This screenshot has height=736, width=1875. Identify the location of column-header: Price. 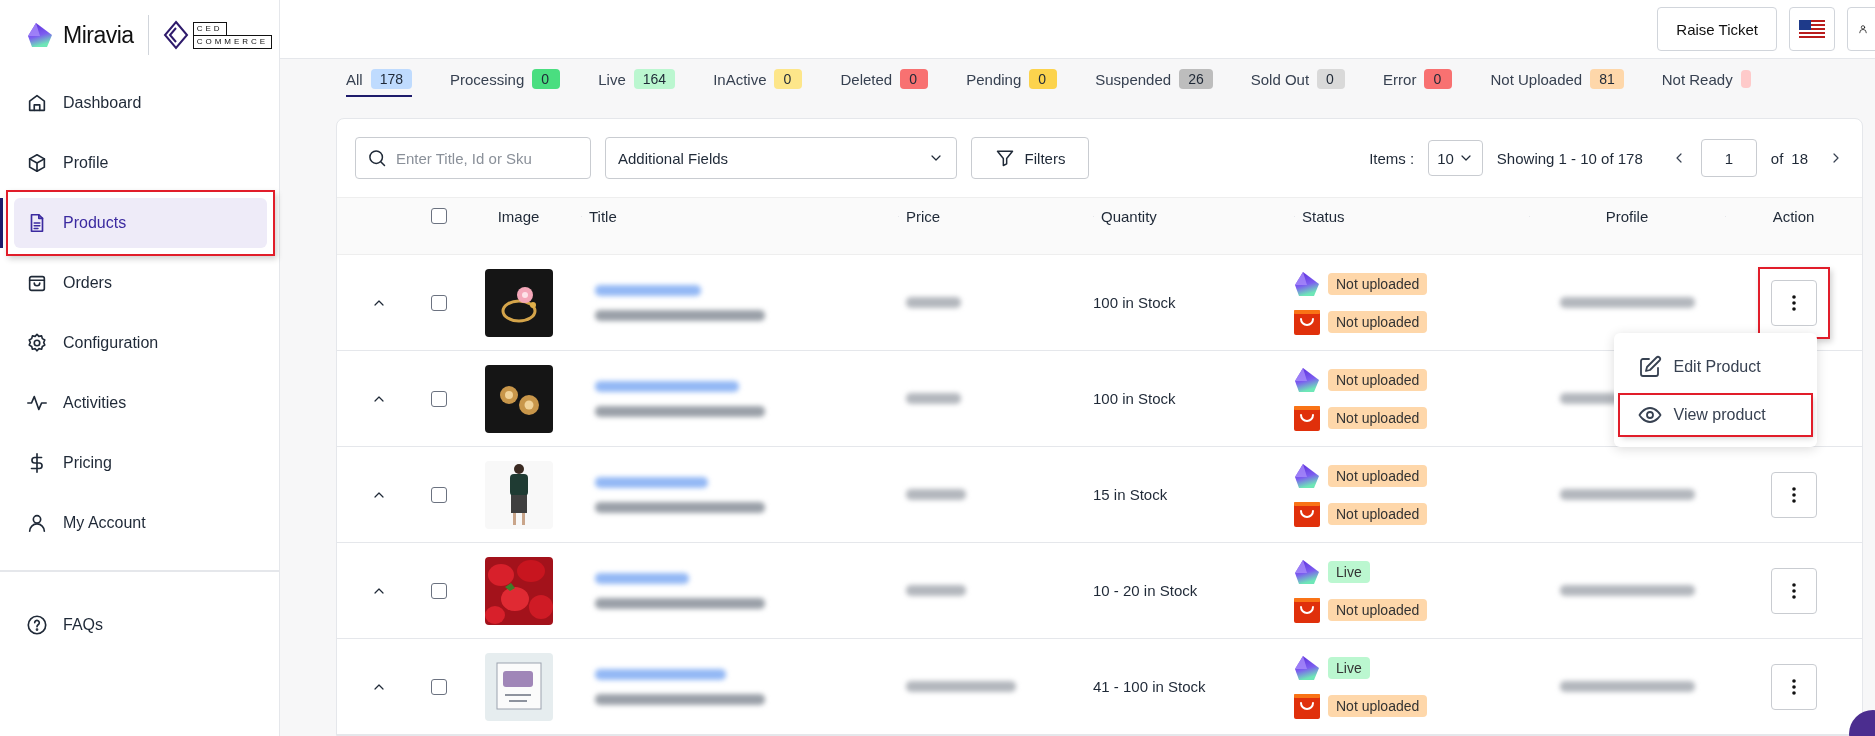
(923, 216).